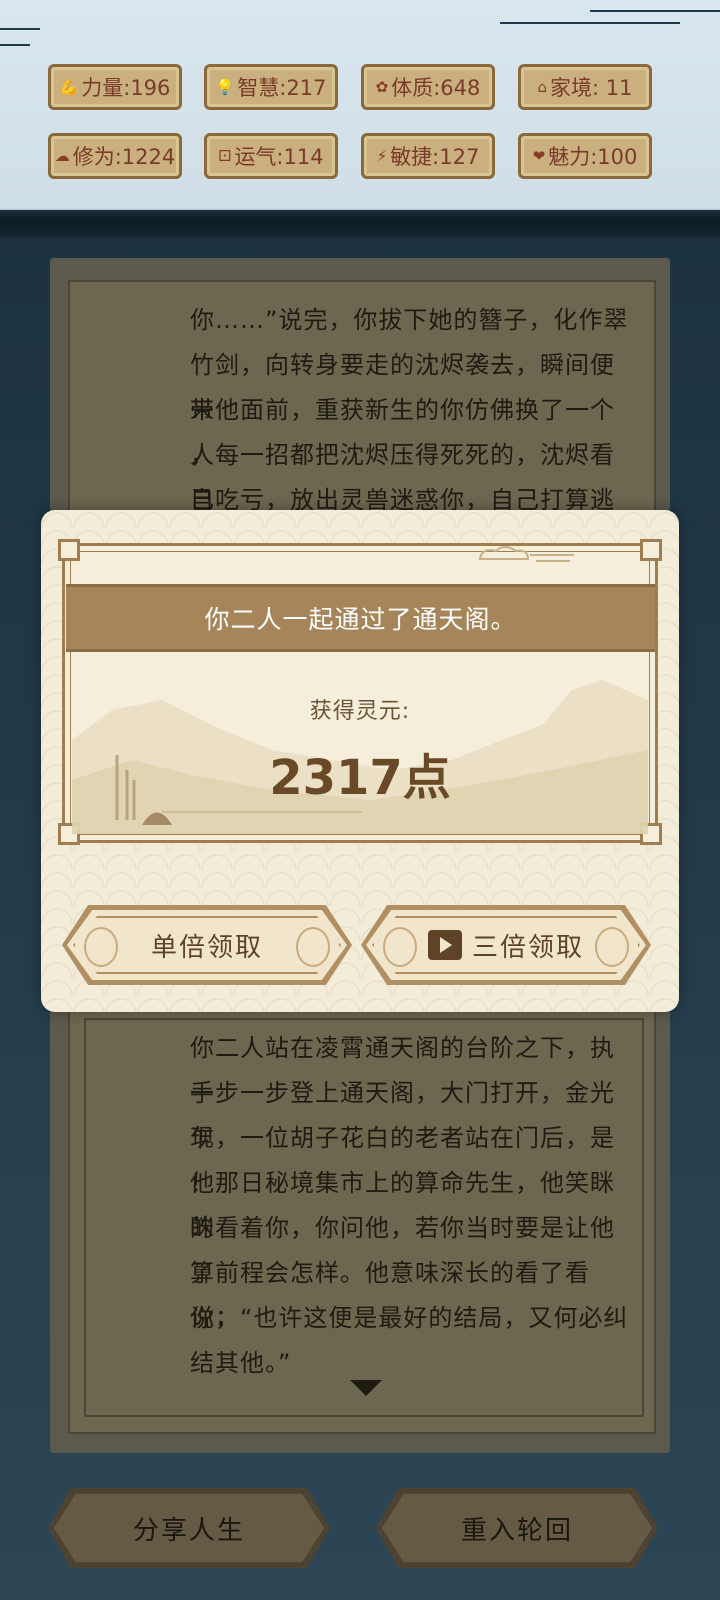 The height and width of the screenshot is (1600, 720). I want to click on claim-single-button: 单倍领取, so click(207, 945).